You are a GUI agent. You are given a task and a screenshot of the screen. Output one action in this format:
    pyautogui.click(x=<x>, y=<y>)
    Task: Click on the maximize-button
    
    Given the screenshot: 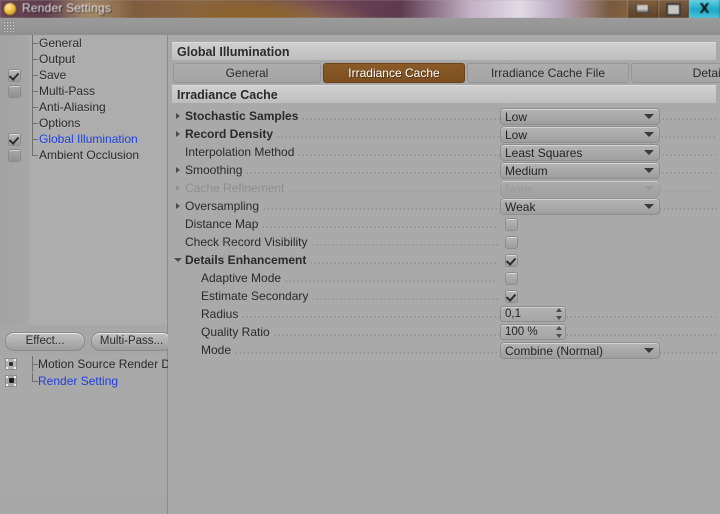 What is the action you would take?
    pyautogui.click(x=673, y=9)
    